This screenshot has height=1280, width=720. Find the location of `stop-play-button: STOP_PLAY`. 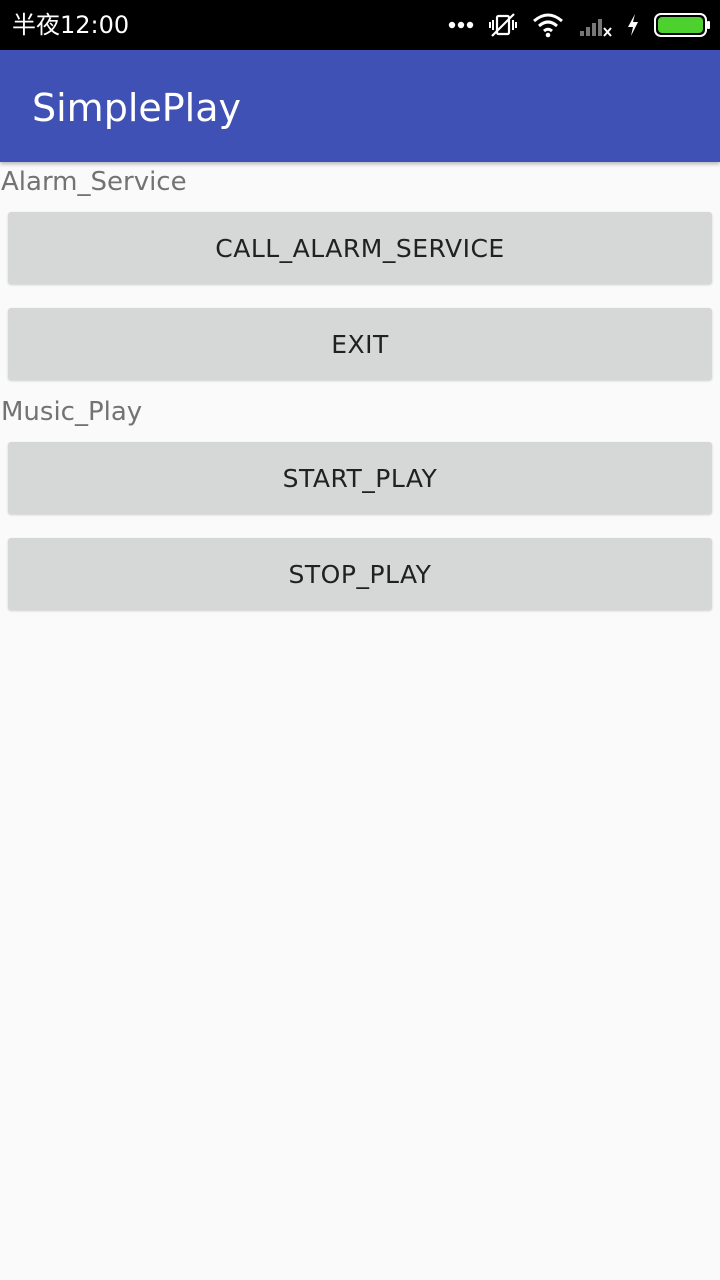

stop-play-button: STOP_PLAY is located at coordinates (360, 574).